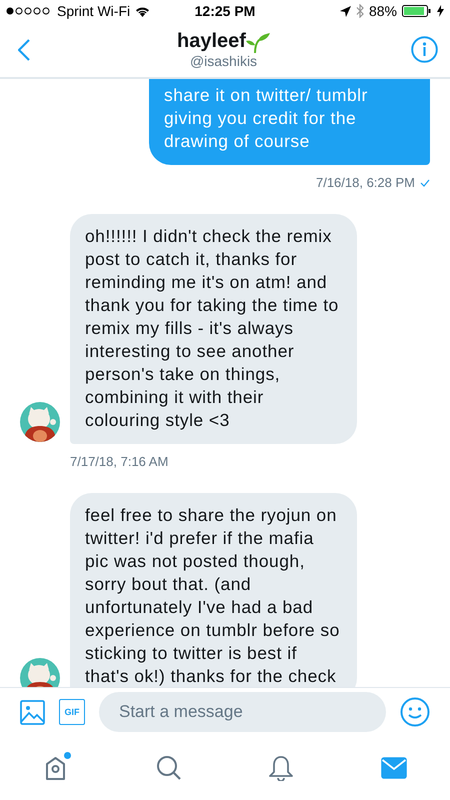 This screenshot has height=800, width=450. What do you see at coordinates (417, 11) in the screenshot?
I see `battery-icon` at bounding box center [417, 11].